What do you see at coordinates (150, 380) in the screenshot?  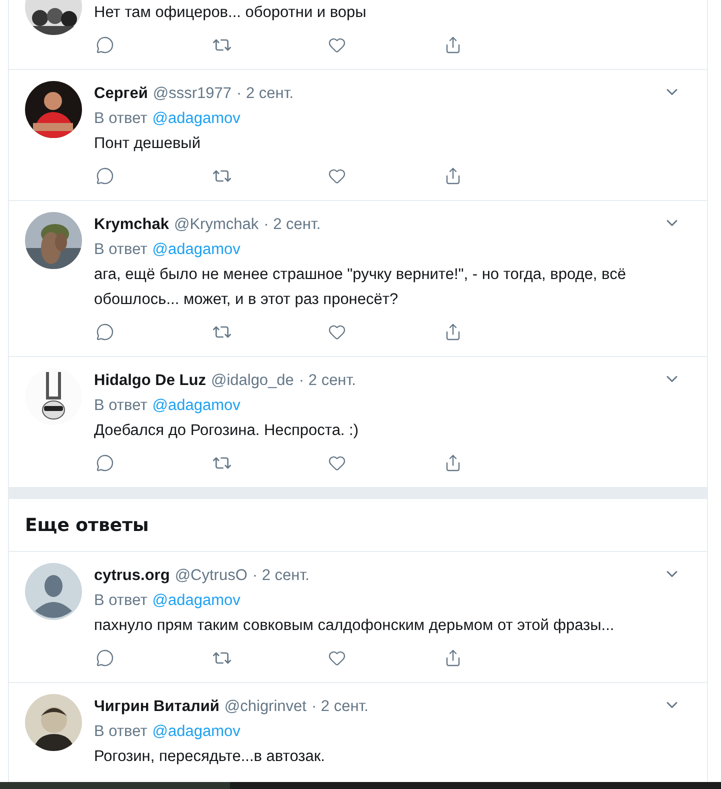 I see `author-name: Hidalgo De Luz` at bounding box center [150, 380].